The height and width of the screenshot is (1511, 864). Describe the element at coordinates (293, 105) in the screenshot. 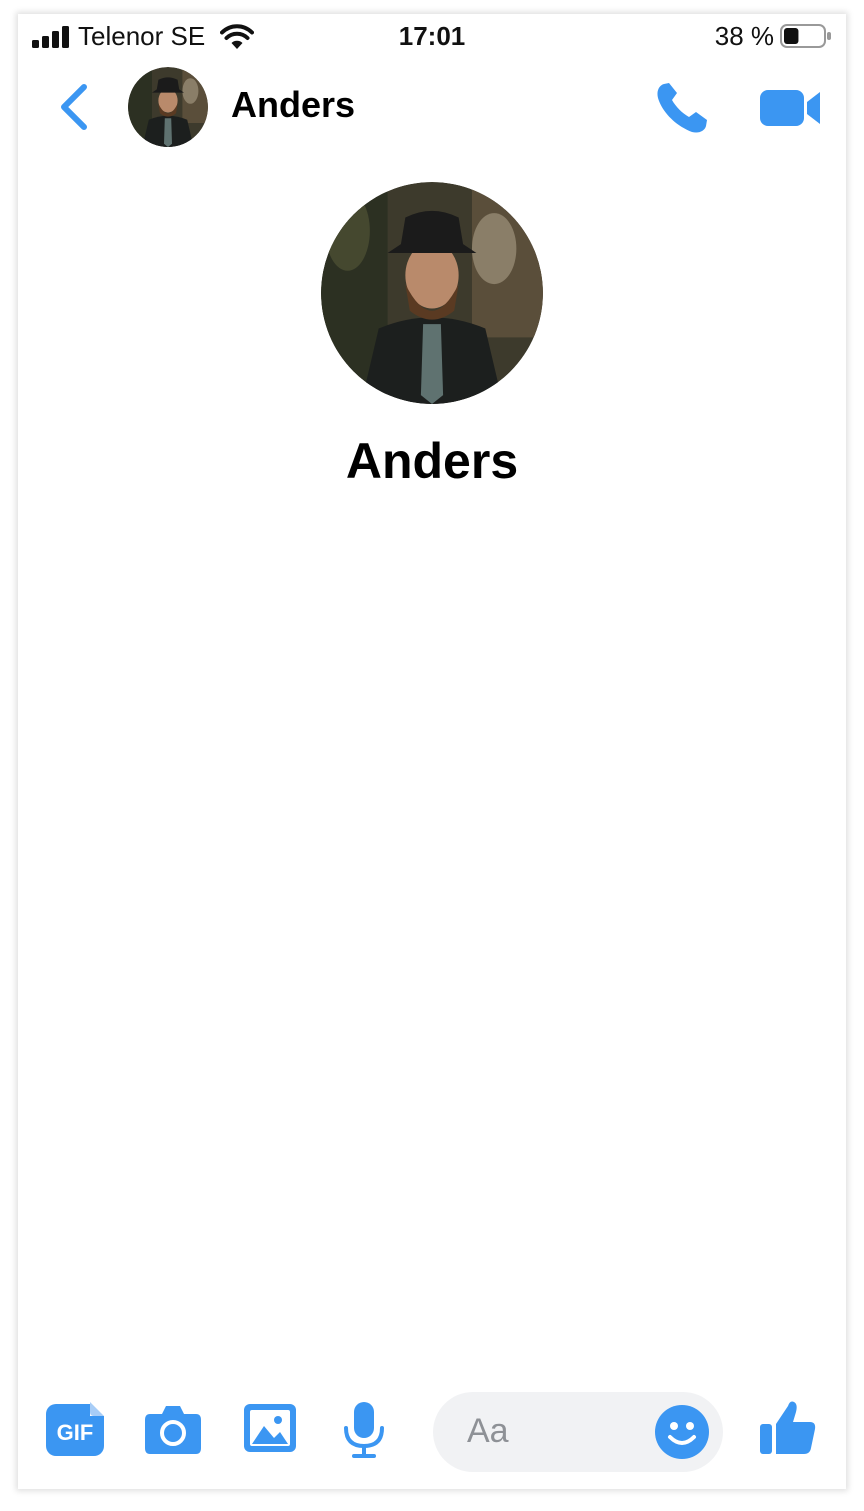

I see `header-contact-name: Anders` at that location.